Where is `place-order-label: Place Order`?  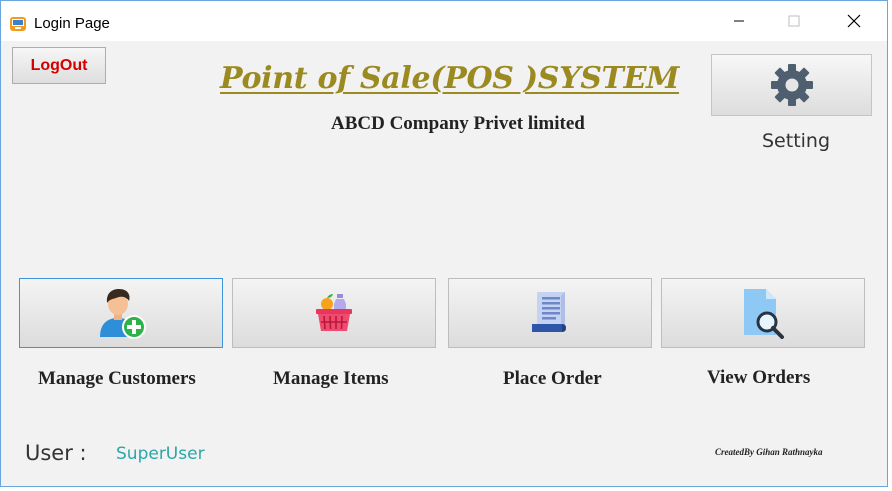
place-order-label: Place Order is located at coordinates (552, 378).